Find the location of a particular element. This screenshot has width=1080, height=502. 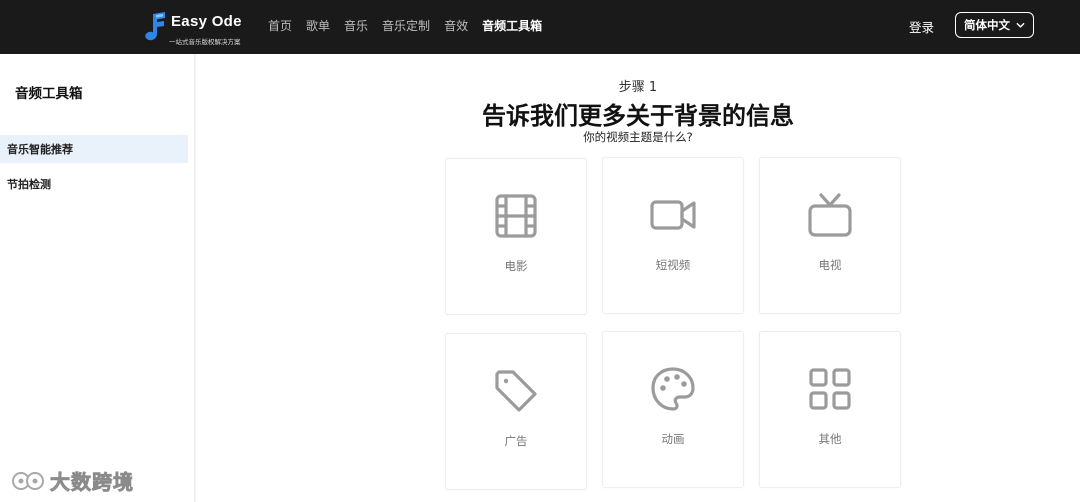

option-card-film: 电影 is located at coordinates (516, 236).